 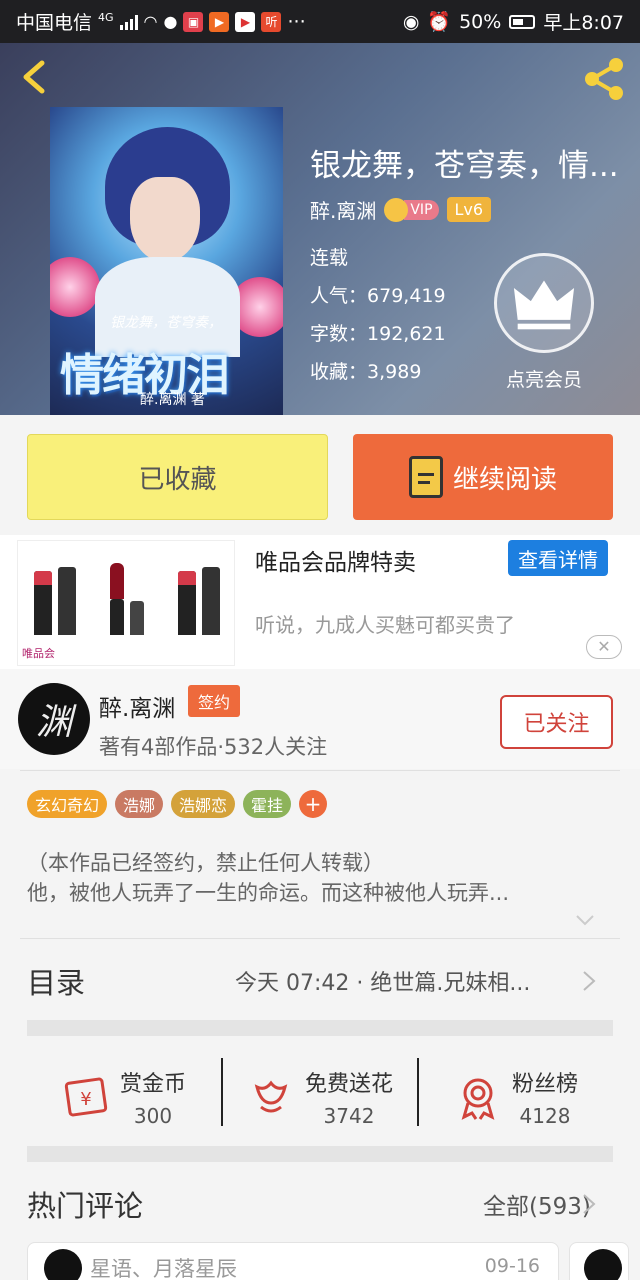 What do you see at coordinates (411, 209) in the screenshot?
I see `vip-badge: VIP` at bounding box center [411, 209].